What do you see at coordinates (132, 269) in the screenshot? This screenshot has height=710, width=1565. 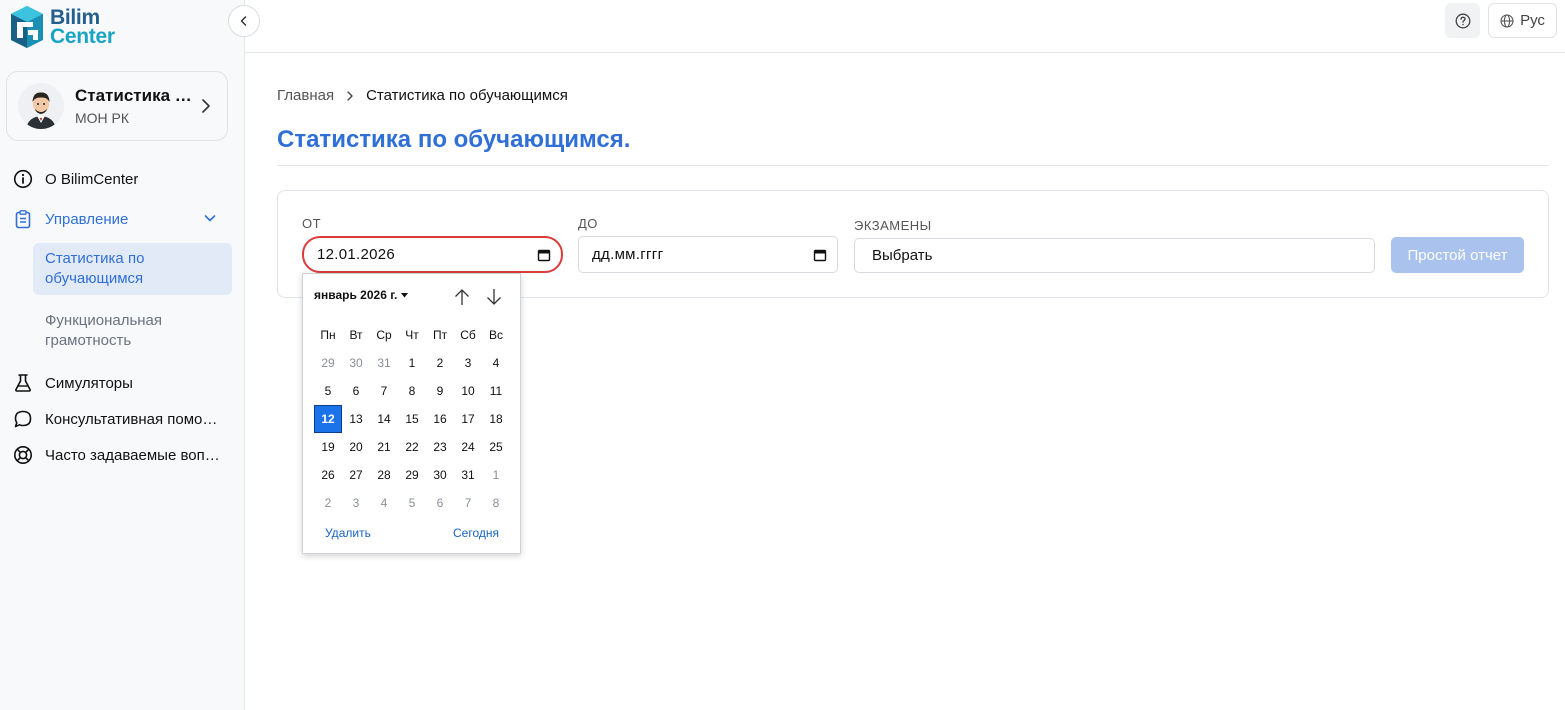 I see `sidebar-subitem-student-stats: Статистика по обучающимся` at bounding box center [132, 269].